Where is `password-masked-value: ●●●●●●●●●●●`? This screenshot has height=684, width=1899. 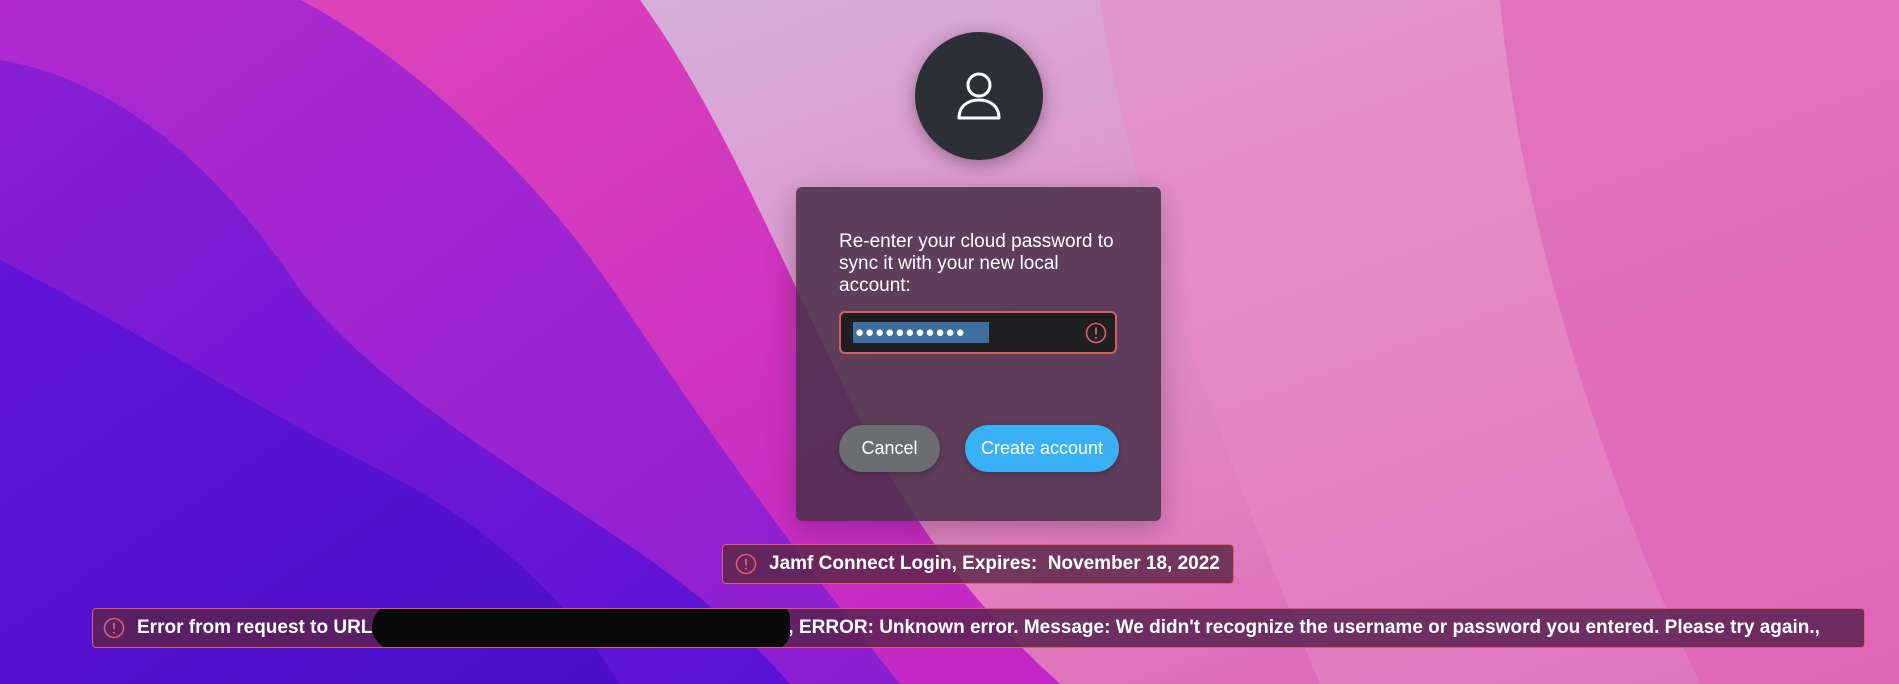
password-masked-value: ●●●●●●●●●●● is located at coordinates (921, 332).